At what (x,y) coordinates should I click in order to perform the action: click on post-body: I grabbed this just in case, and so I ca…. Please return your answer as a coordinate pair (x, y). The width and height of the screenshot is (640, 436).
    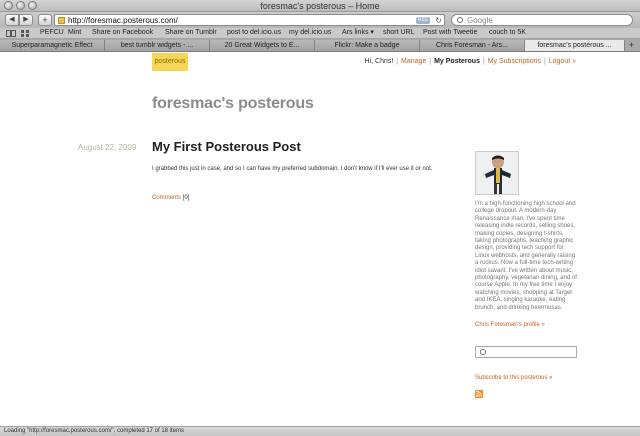
    Looking at the image, I should click on (292, 169).